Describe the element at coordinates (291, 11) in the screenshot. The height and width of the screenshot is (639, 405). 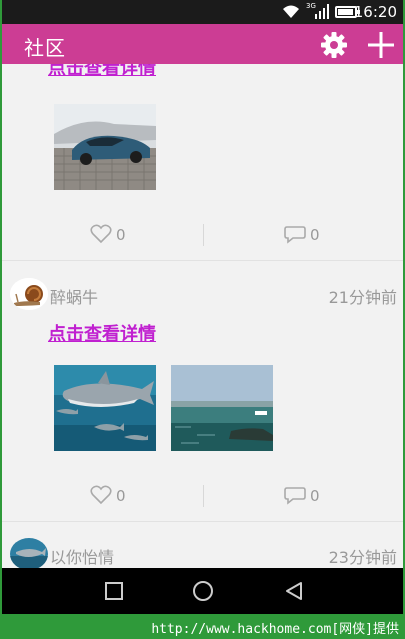
I see `wifi-icon` at that location.